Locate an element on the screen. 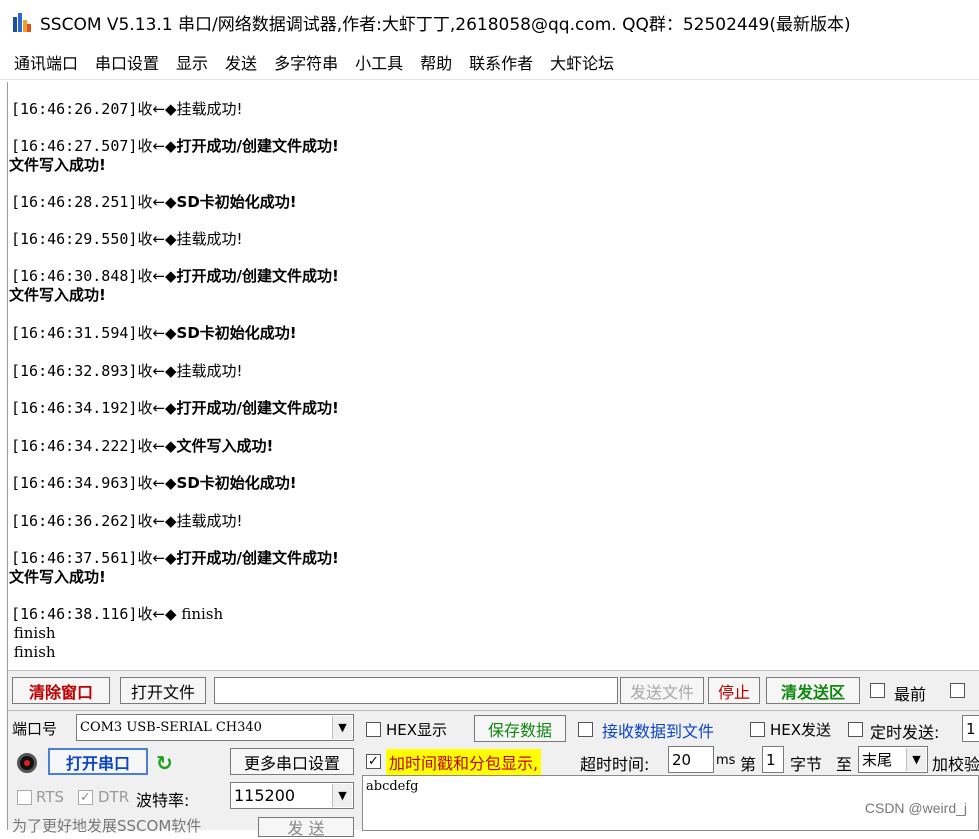 The image size is (979, 839). timed-send-input: 1 is located at coordinates (970, 728).